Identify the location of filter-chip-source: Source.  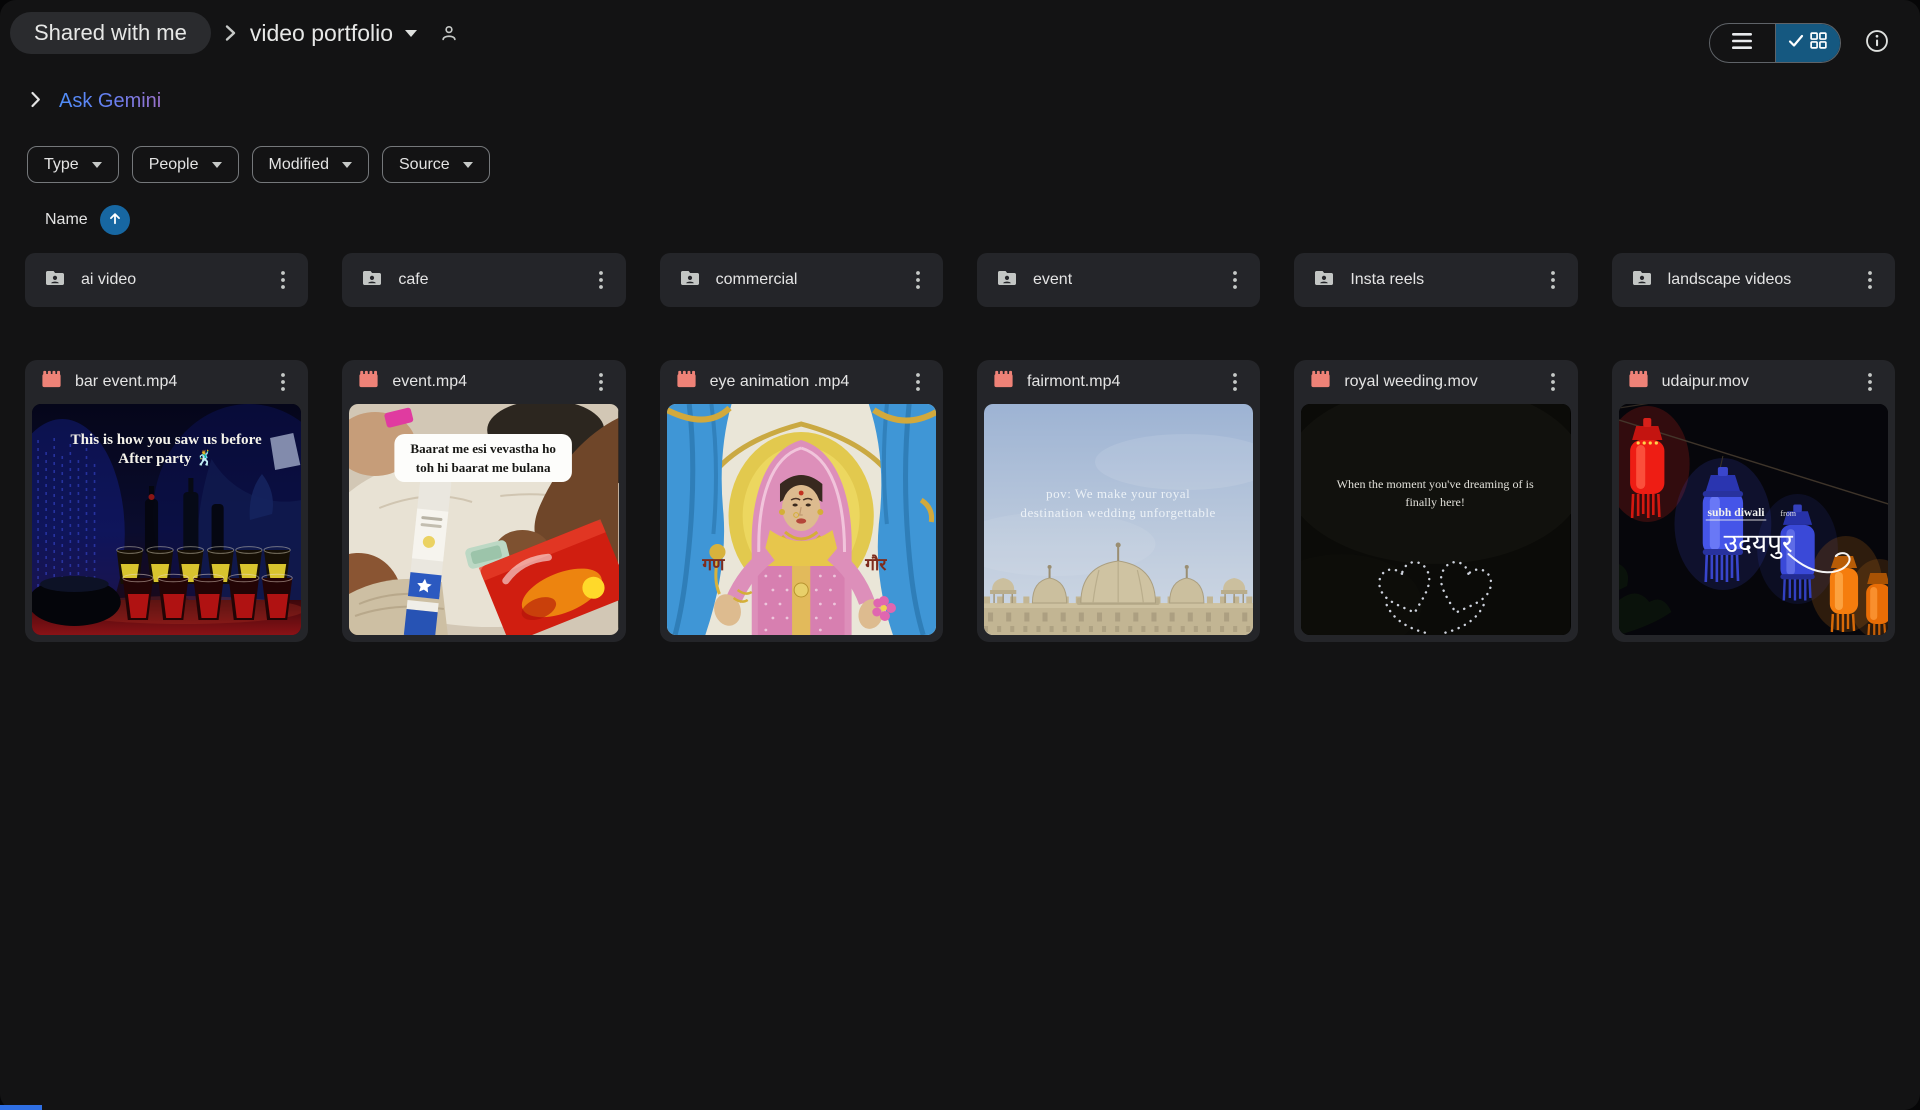
(436, 164).